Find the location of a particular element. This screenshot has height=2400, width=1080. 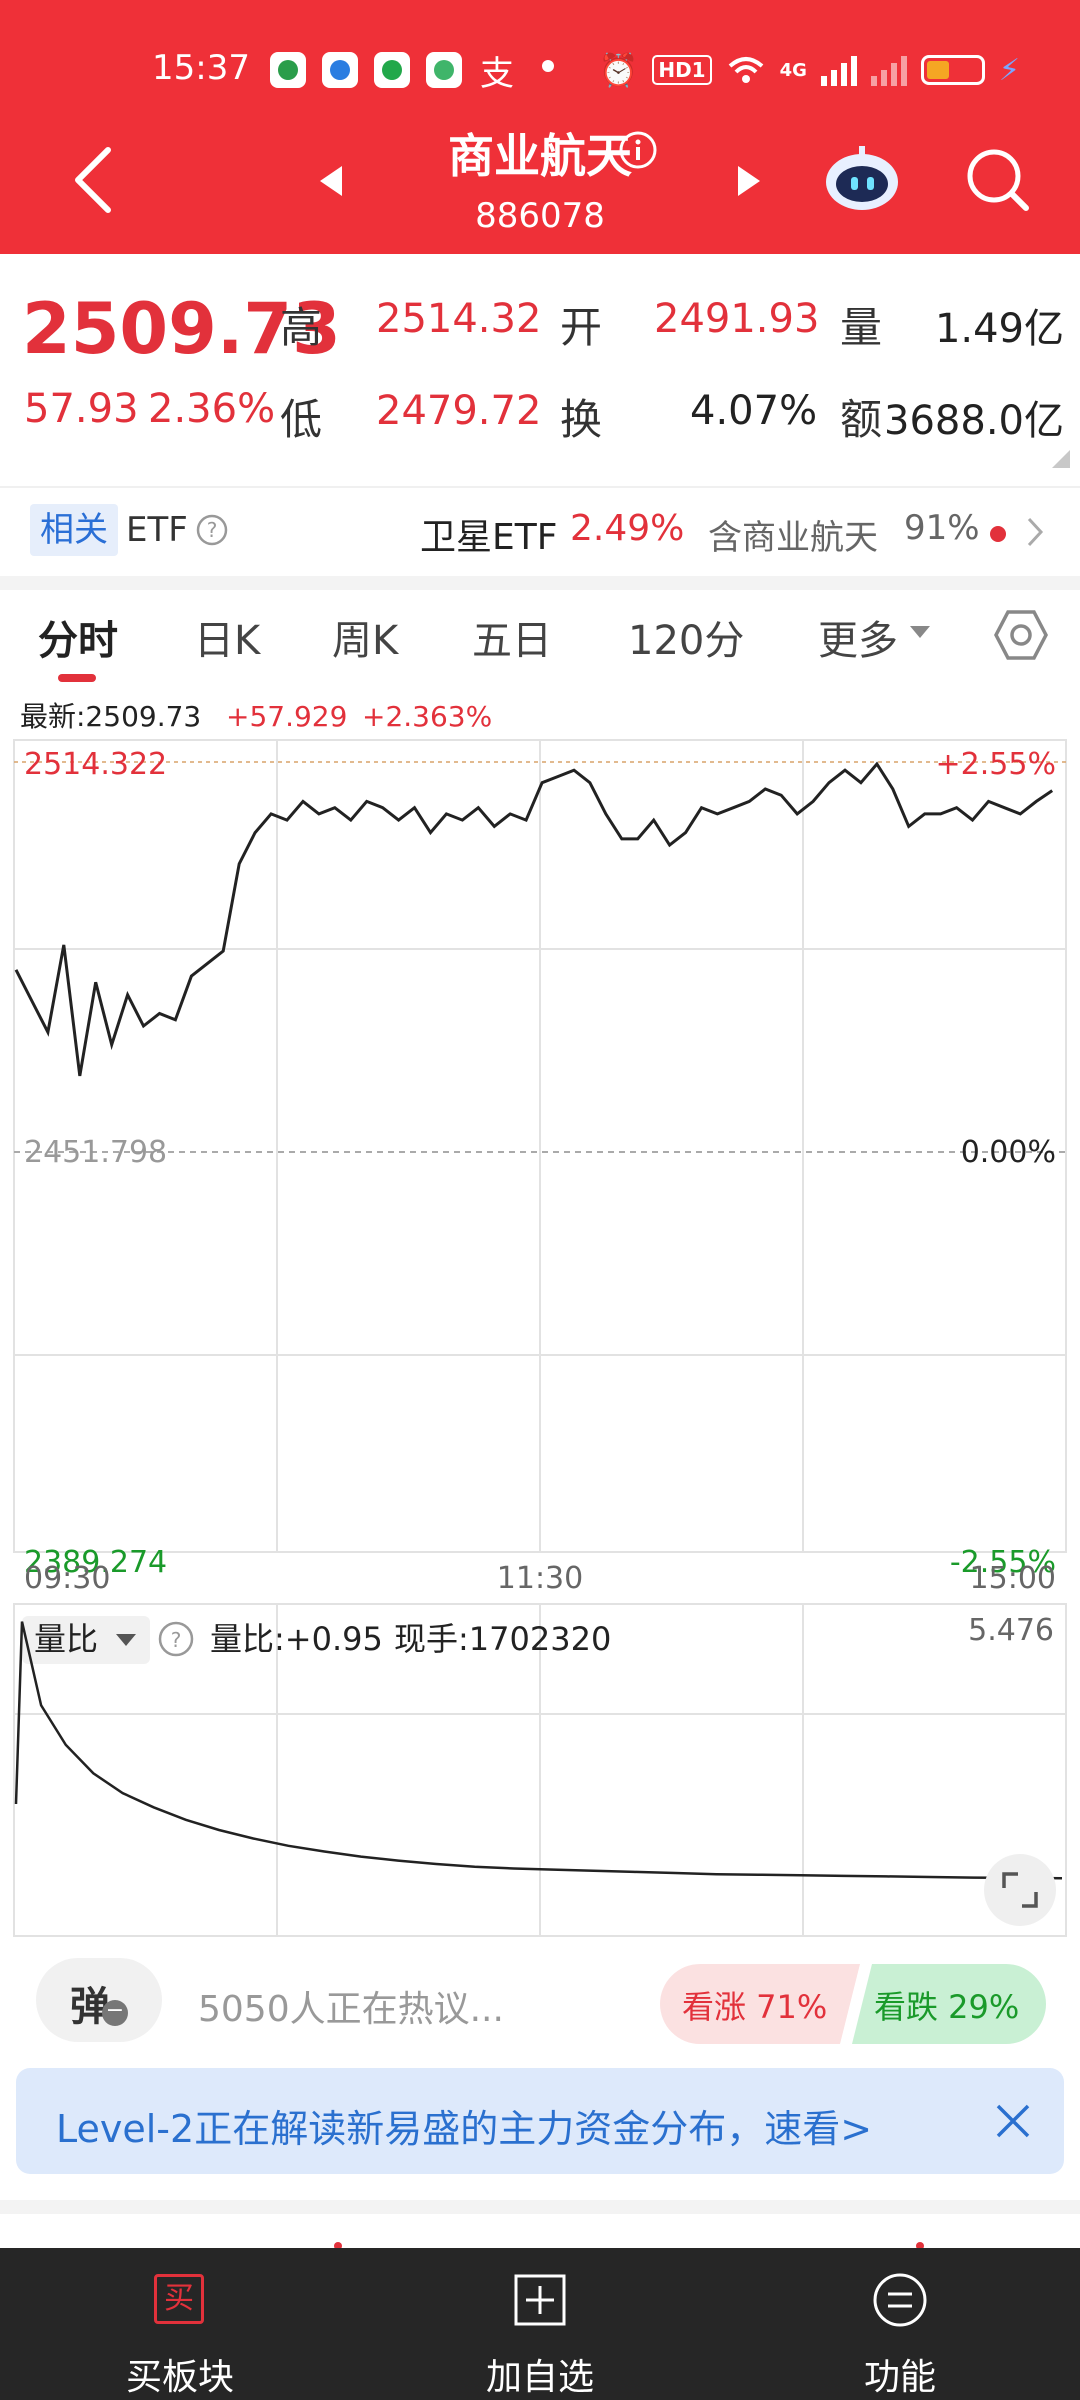

finance-app-icon is located at coordinates (444, 70).